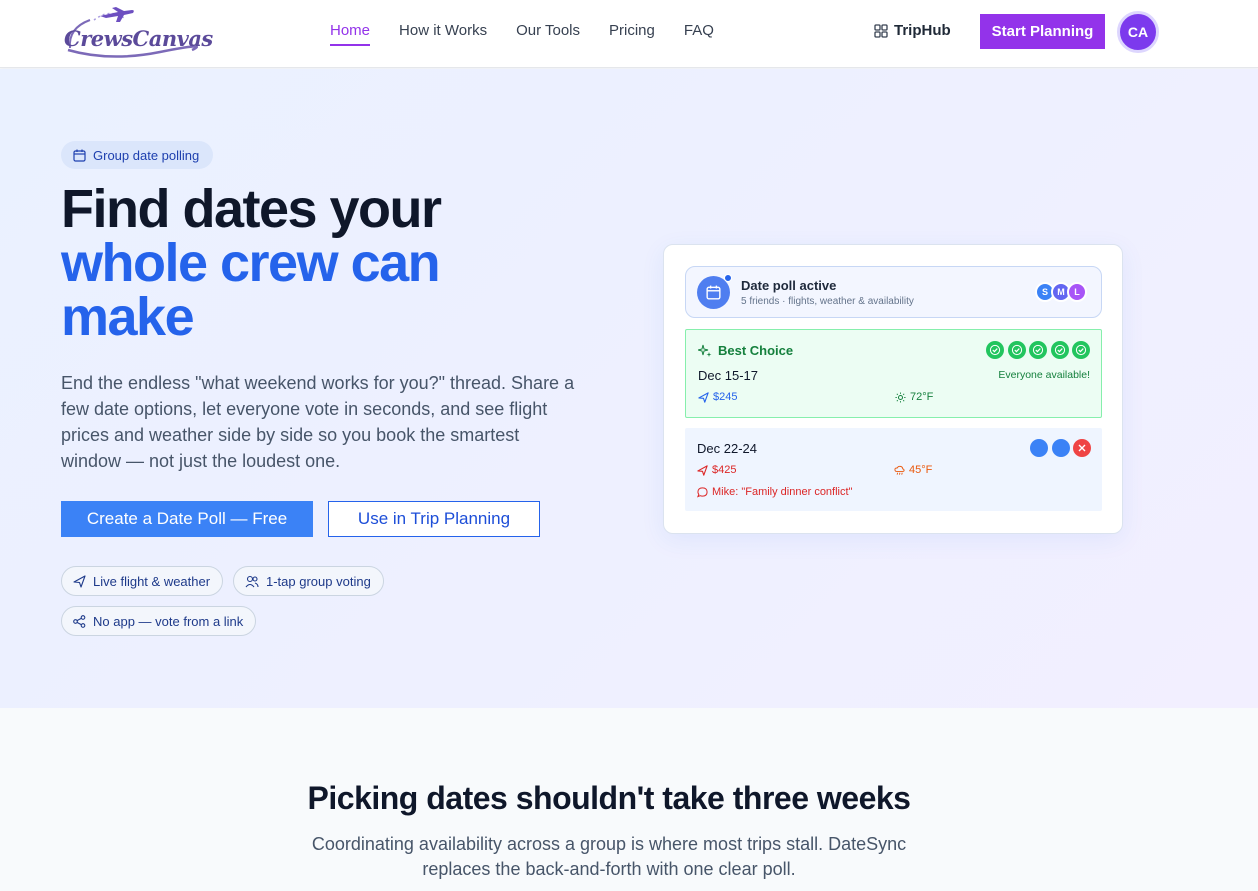  I want to click on flight-price: $245, so click(717, 397).